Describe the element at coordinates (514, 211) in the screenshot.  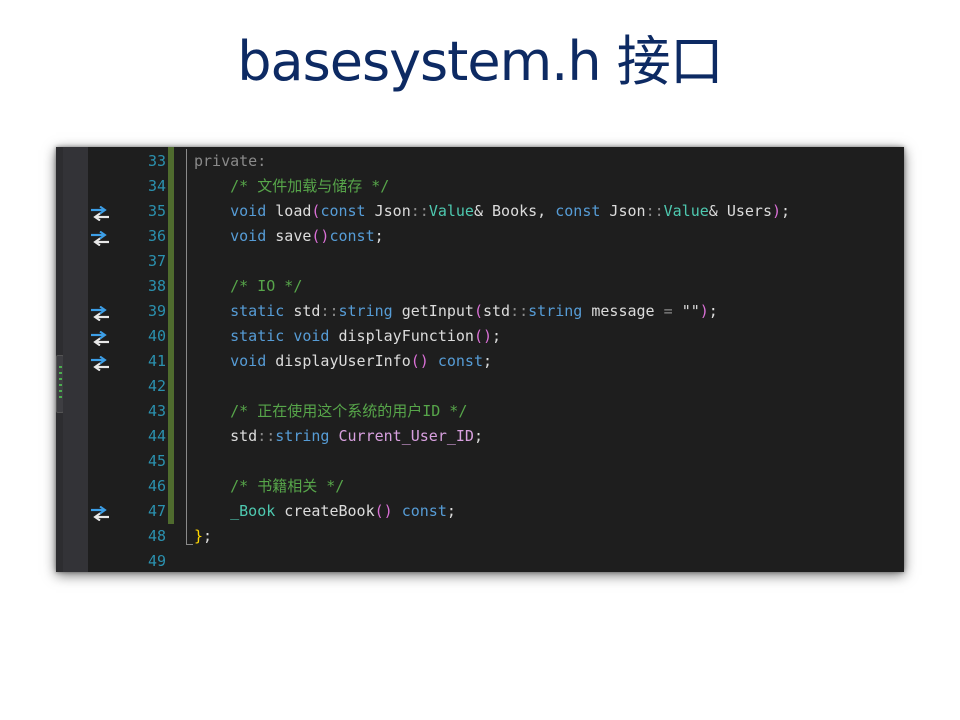
I see `code-token: & Books,` at that location.